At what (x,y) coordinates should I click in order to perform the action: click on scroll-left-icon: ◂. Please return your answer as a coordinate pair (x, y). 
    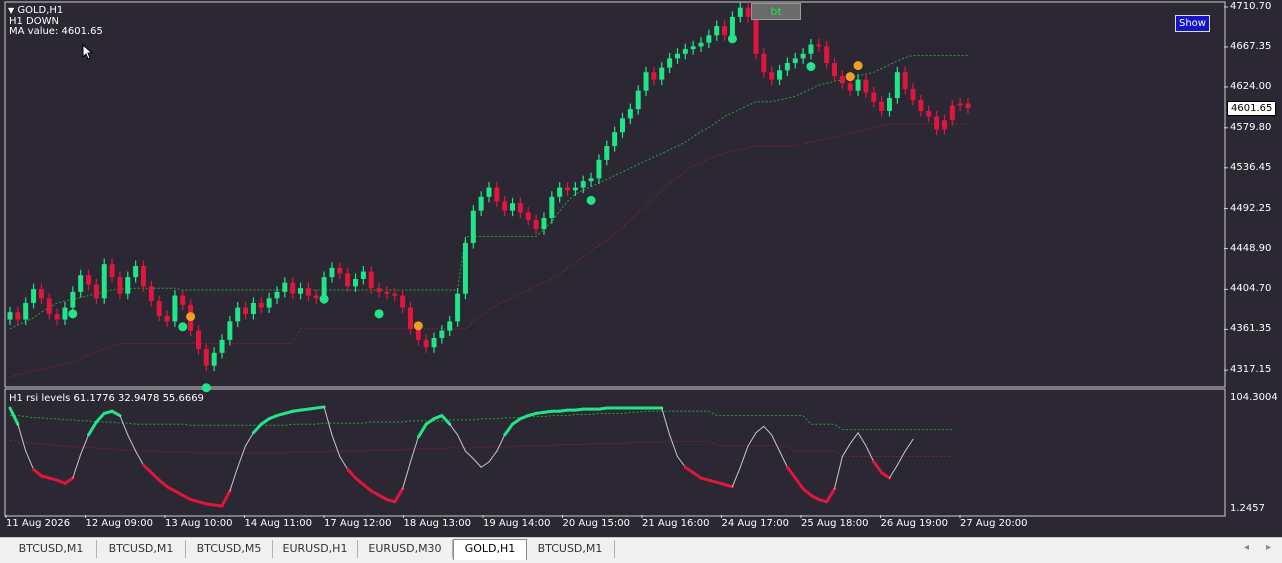
    Looking at the image, I should click on (1246, 547).